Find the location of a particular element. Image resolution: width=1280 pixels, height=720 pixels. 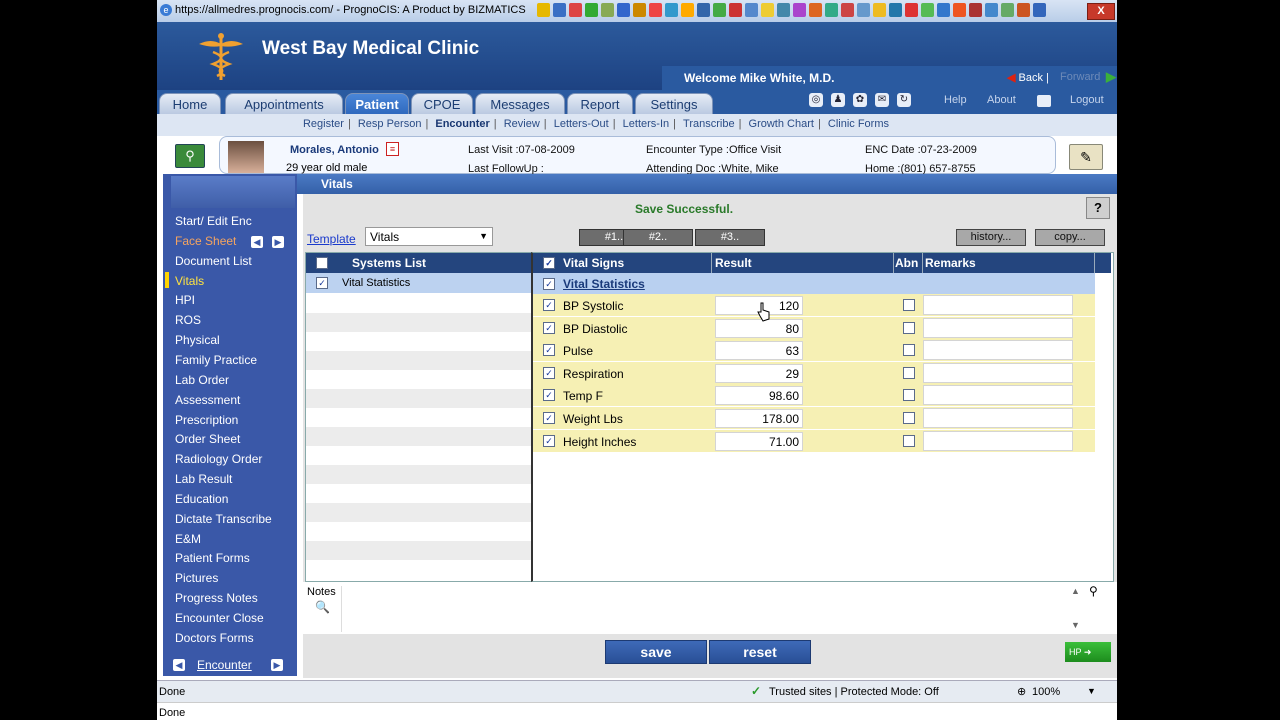

sidebar-item-assessment: Assessment is located at coordinates (207, 400).